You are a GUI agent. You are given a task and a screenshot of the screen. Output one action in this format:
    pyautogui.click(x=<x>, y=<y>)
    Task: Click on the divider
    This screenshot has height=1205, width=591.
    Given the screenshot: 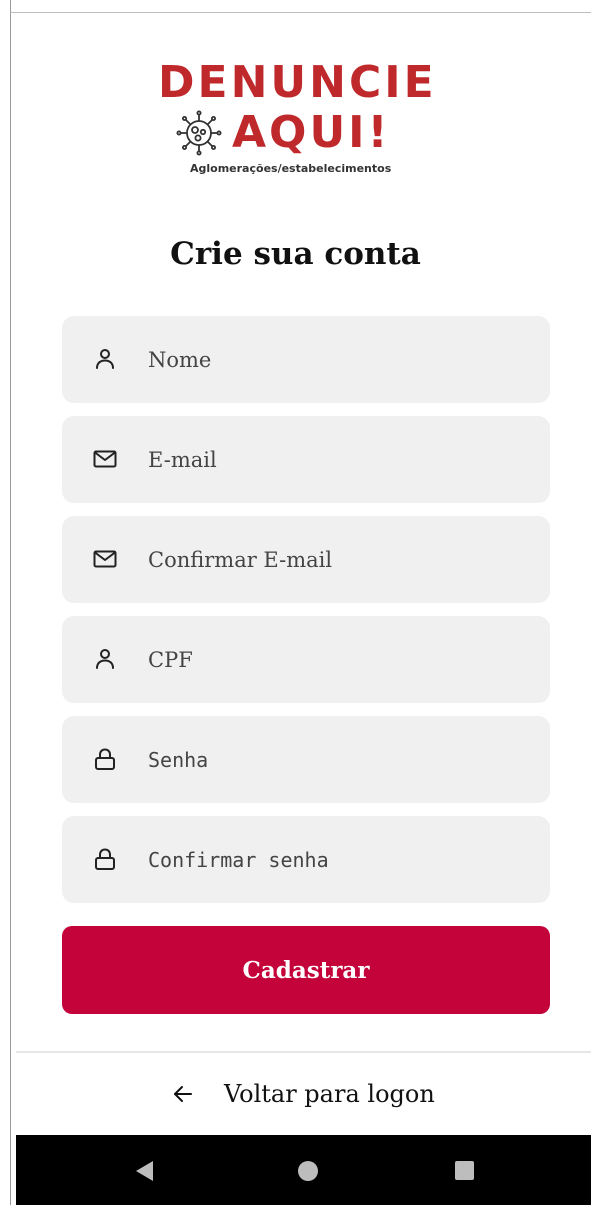 What is the action you would take?
    pyautogui.click(x=303, y=1052)
    